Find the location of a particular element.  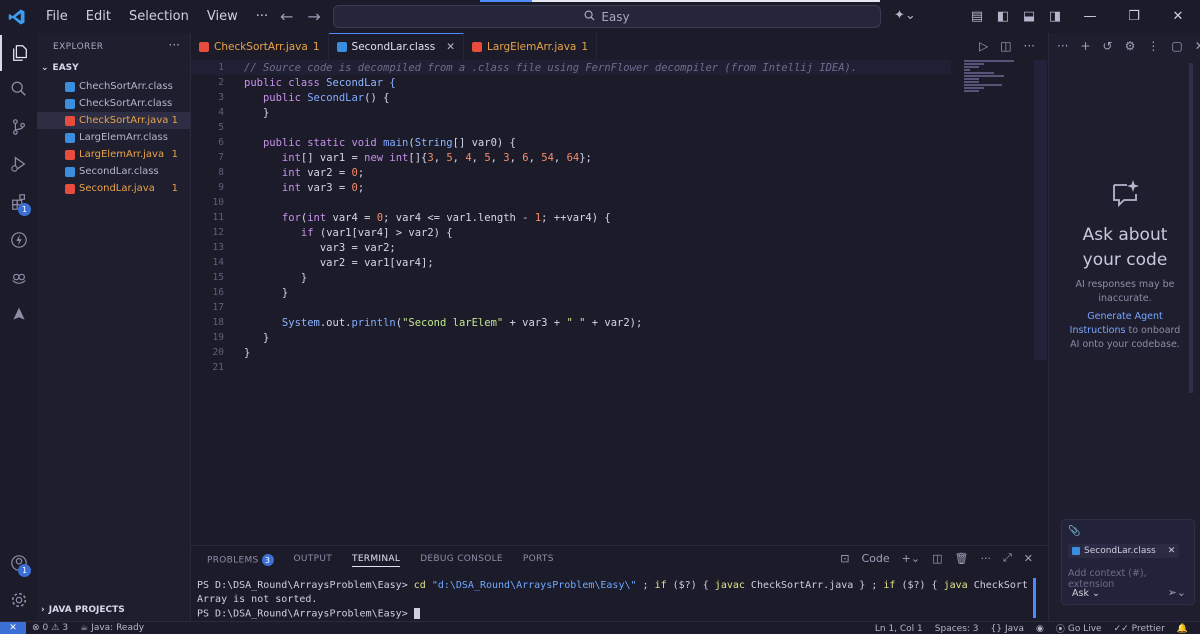

folder-easy: ⌄ EASY is located at coordinates (60, 68).